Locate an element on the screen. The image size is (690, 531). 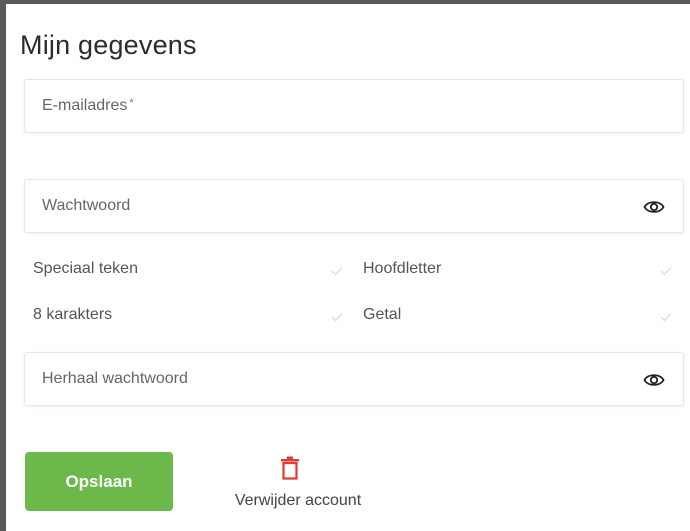
password-field: Wachtwoord is located at coordinates (354, 206).